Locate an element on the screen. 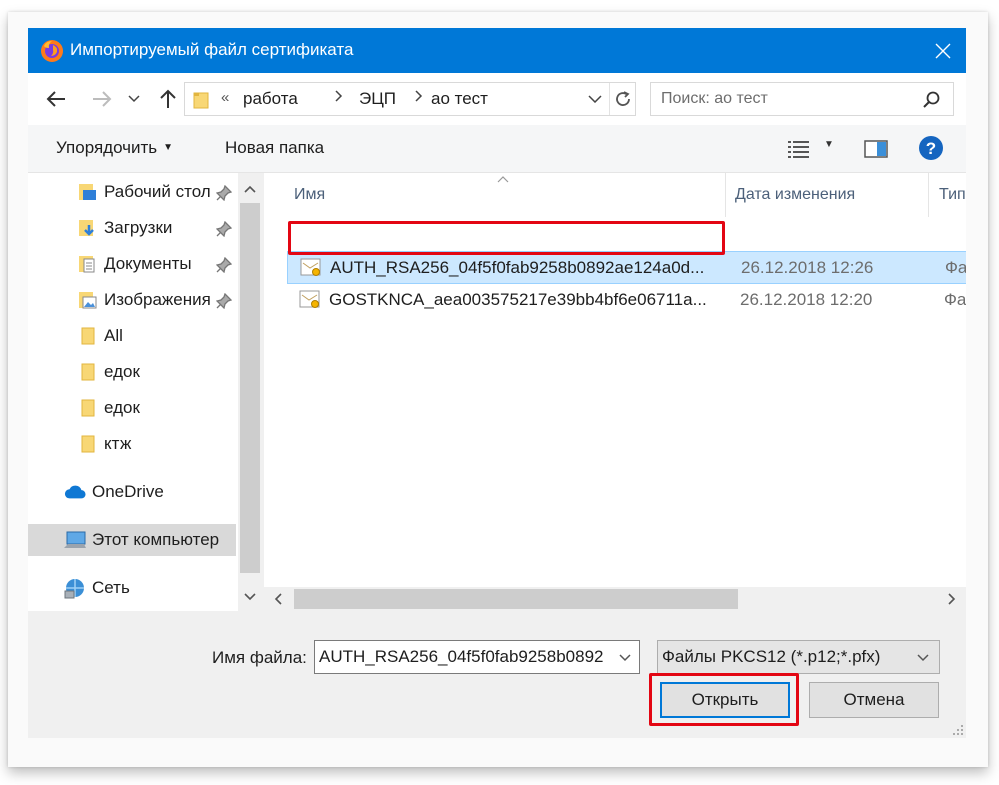 This screenshot has height=785, width=999. navigation-bar: « работа ЭЦП ао тест Поиск: ао тест is located at coordinates (497, 99).